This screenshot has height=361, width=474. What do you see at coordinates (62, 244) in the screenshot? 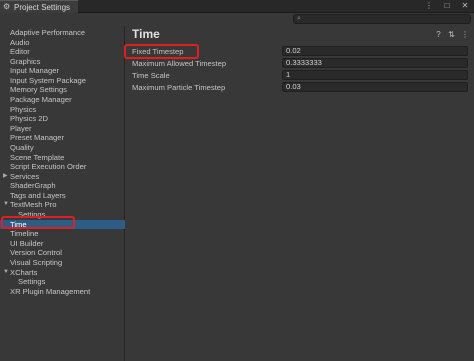
I see `sidebar-item-ui-builder: UI Builder` at bounding box center [62, 244].